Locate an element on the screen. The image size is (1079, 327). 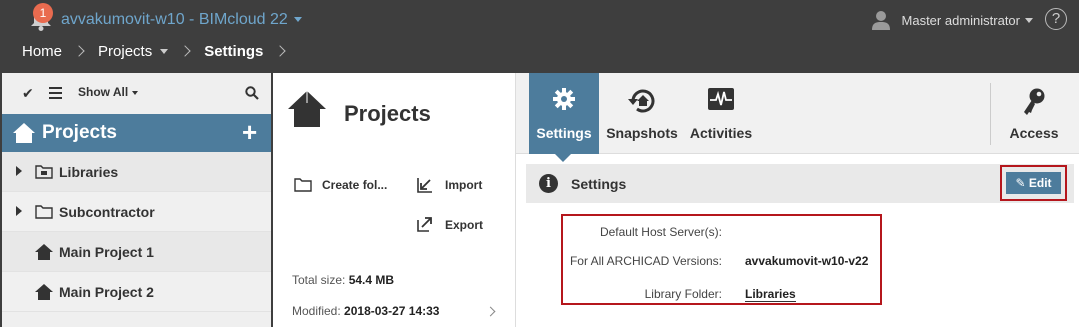
tab-bar: Settings Snapshots Activities Access is located at coordinates (797, 113).